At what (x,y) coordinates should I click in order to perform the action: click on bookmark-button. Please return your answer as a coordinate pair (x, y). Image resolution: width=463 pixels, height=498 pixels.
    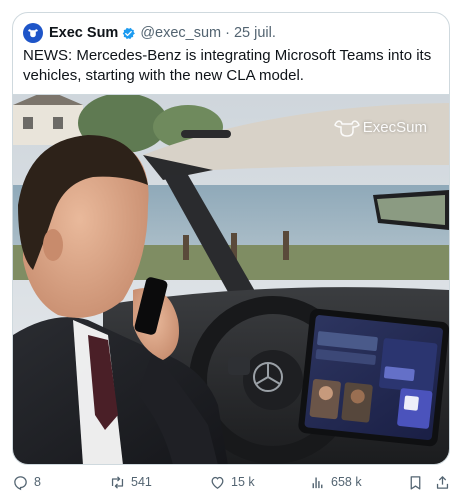
    Looking at the image, I should click on (415, 482).